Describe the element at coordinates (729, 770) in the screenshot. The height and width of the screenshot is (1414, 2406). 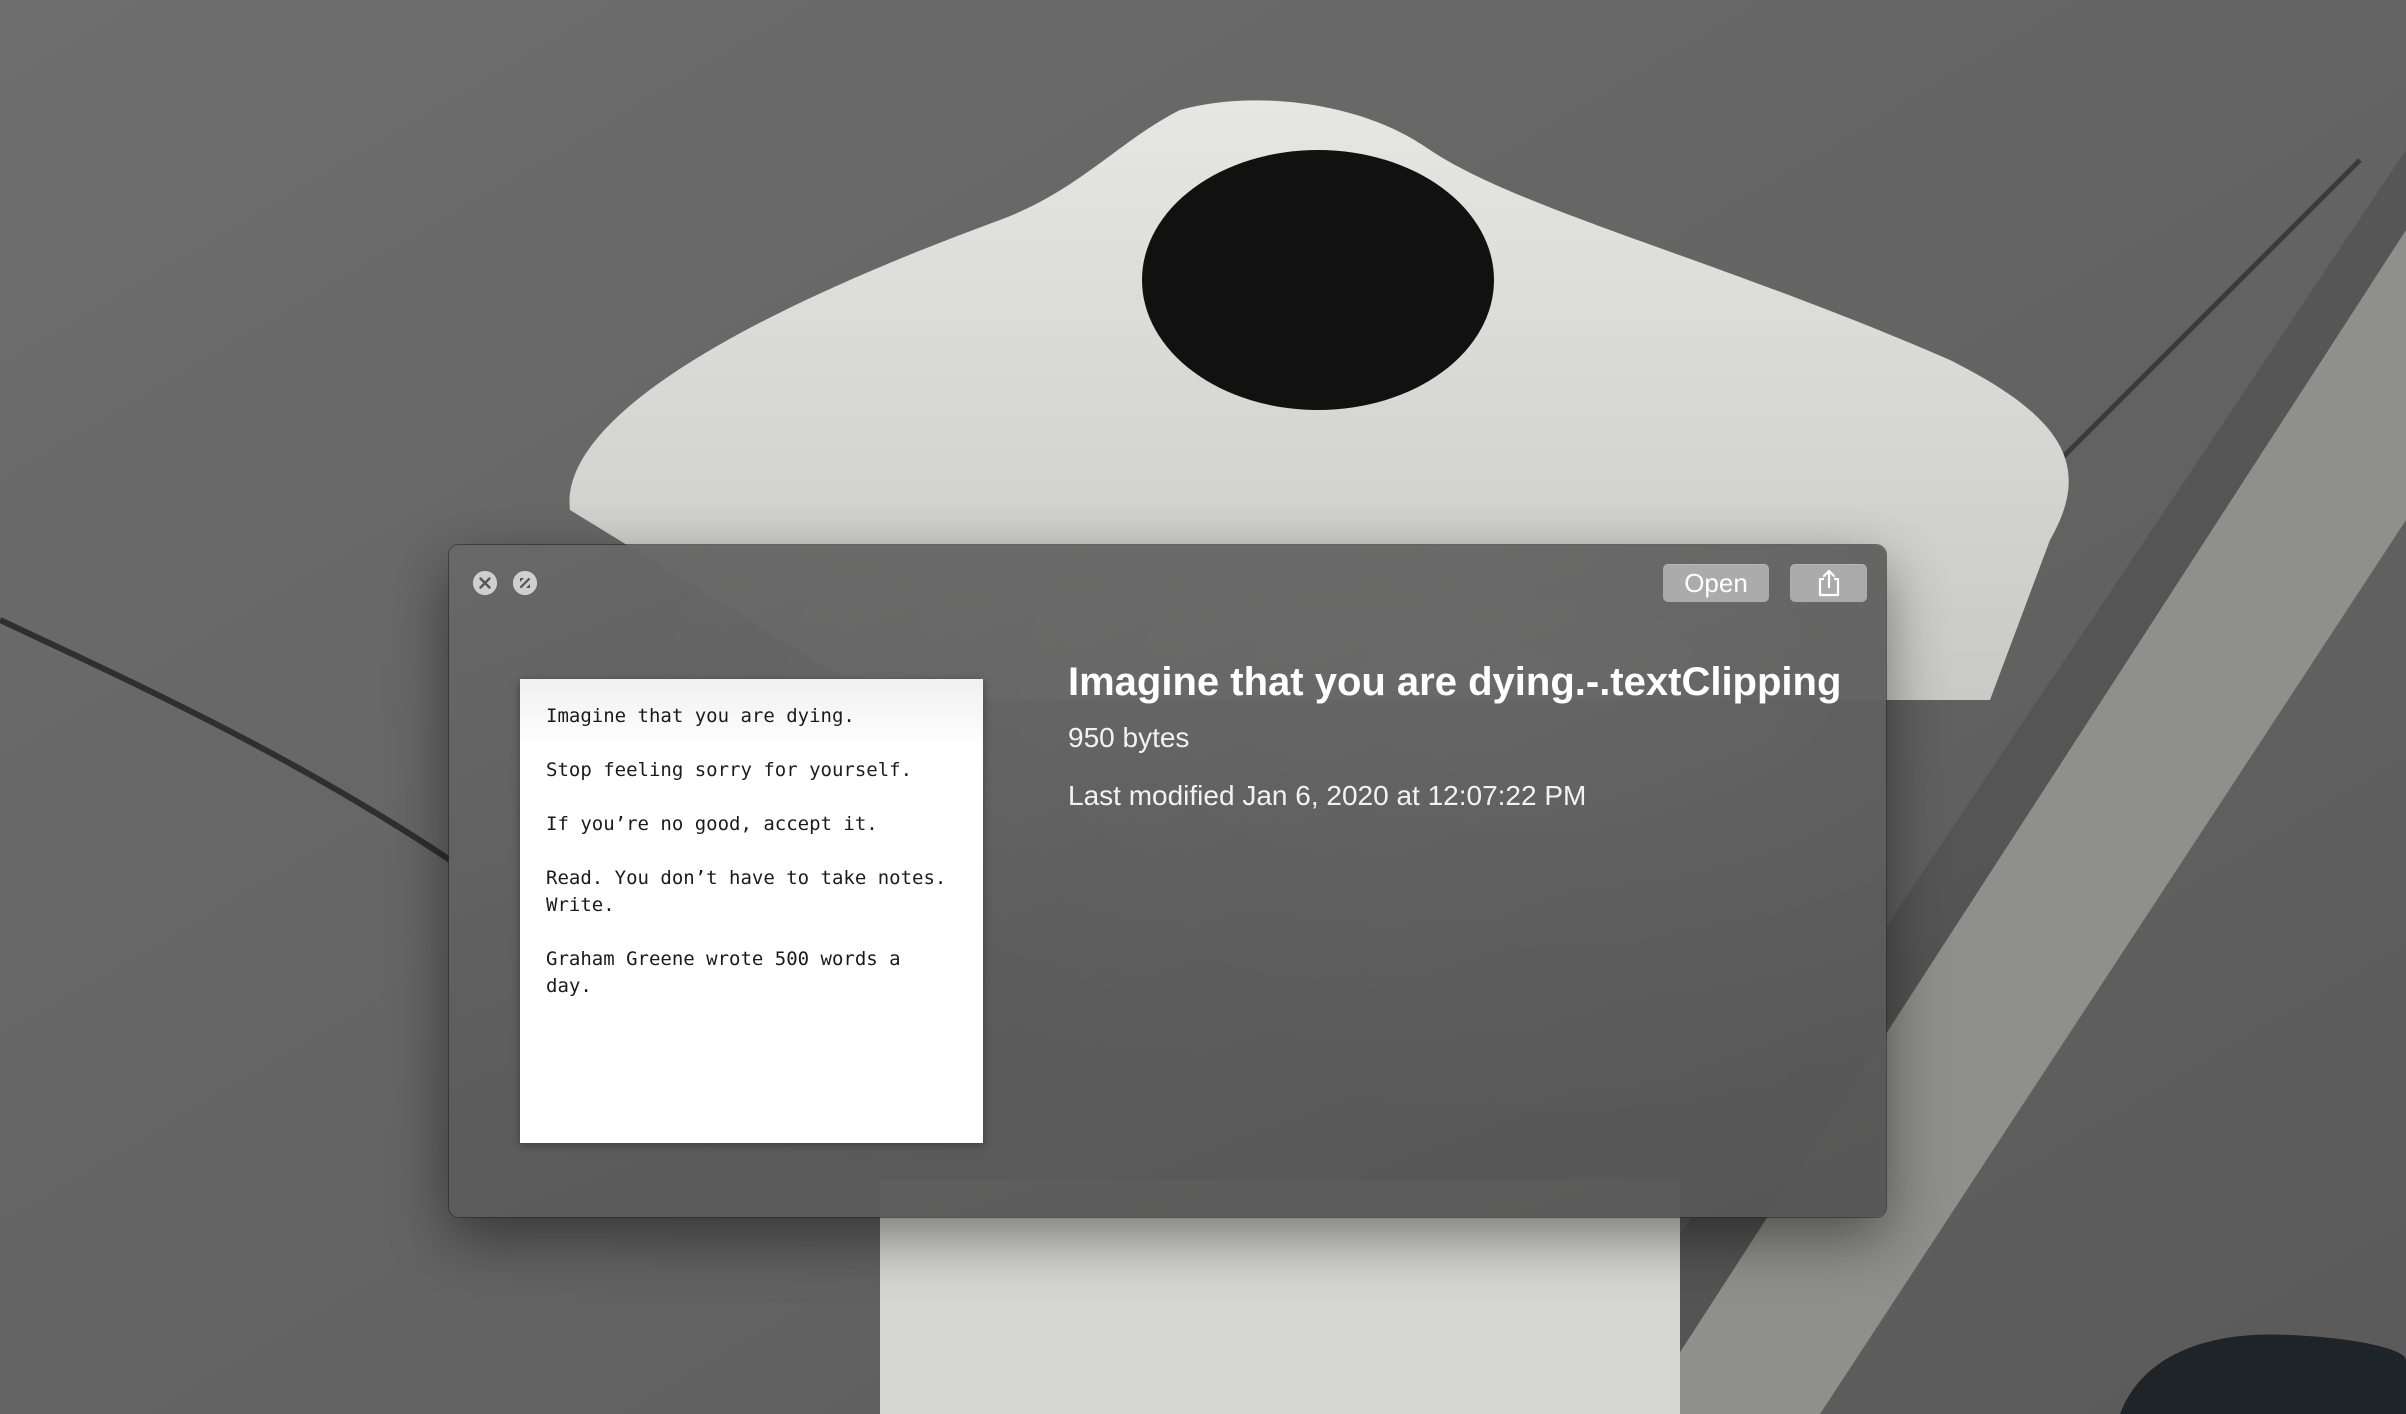
I see `preview-line: Stop feeling sorry for yourself.` at that location.